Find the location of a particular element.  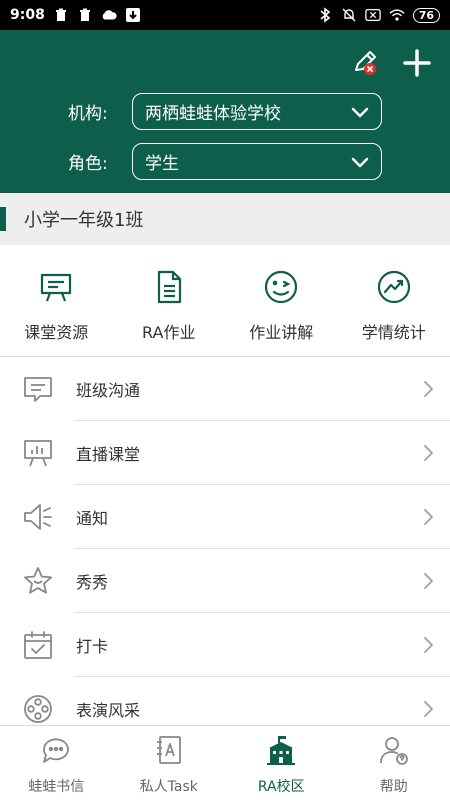

grid-item-label: RA作业 is located at coordinates (169, 332).